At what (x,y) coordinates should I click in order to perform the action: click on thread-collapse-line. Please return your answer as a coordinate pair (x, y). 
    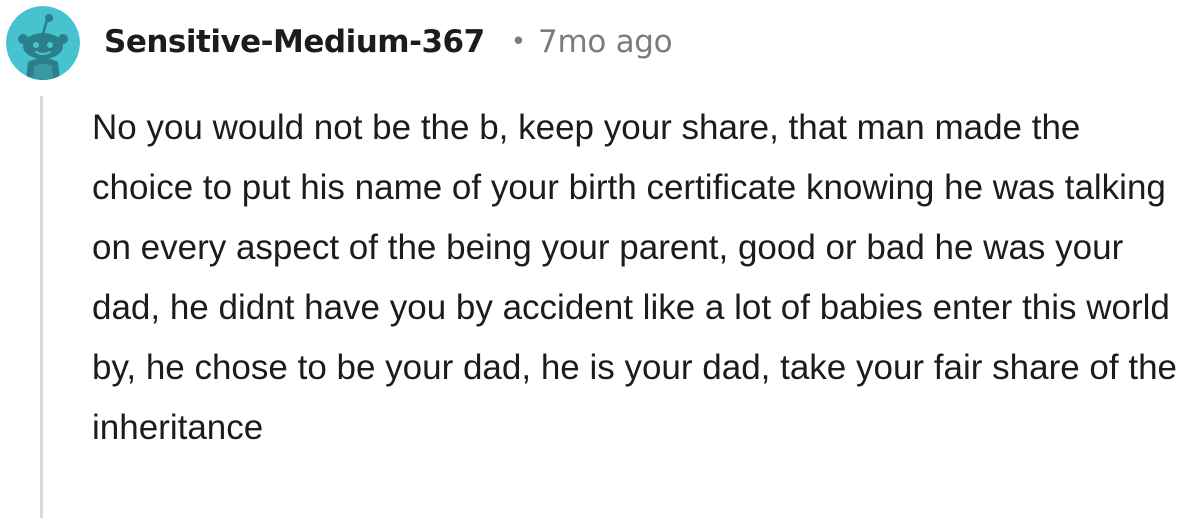
    Looking at the image, I should click on (41, 307).